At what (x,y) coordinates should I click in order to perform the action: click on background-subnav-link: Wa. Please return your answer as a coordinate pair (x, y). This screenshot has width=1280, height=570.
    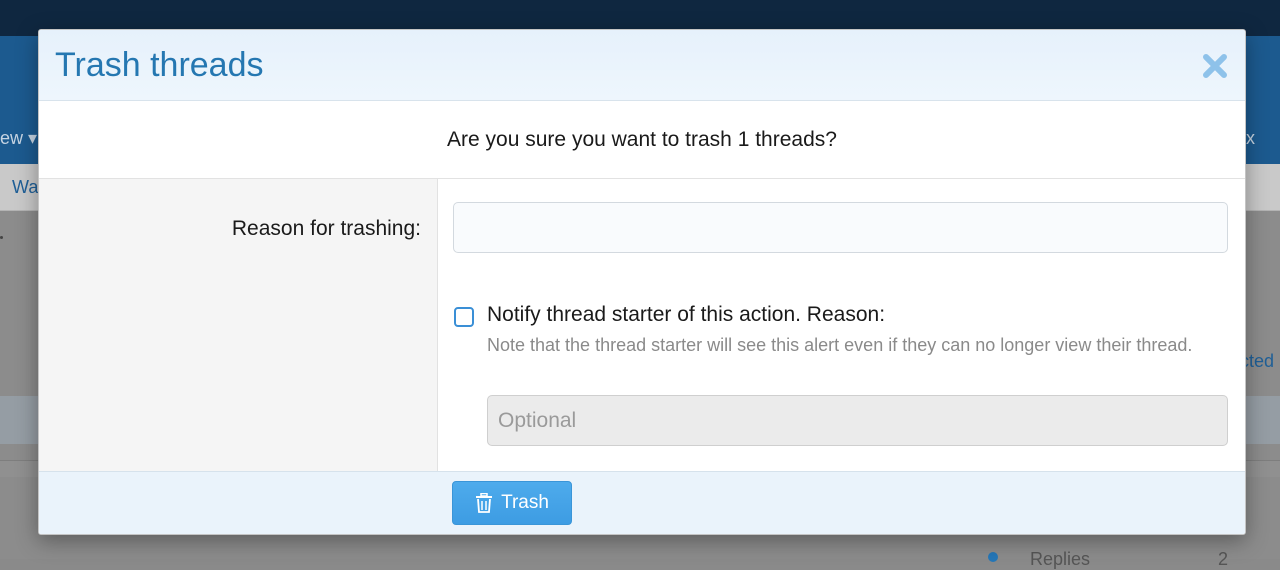
    Looking at the image, I should click on (25, 187).